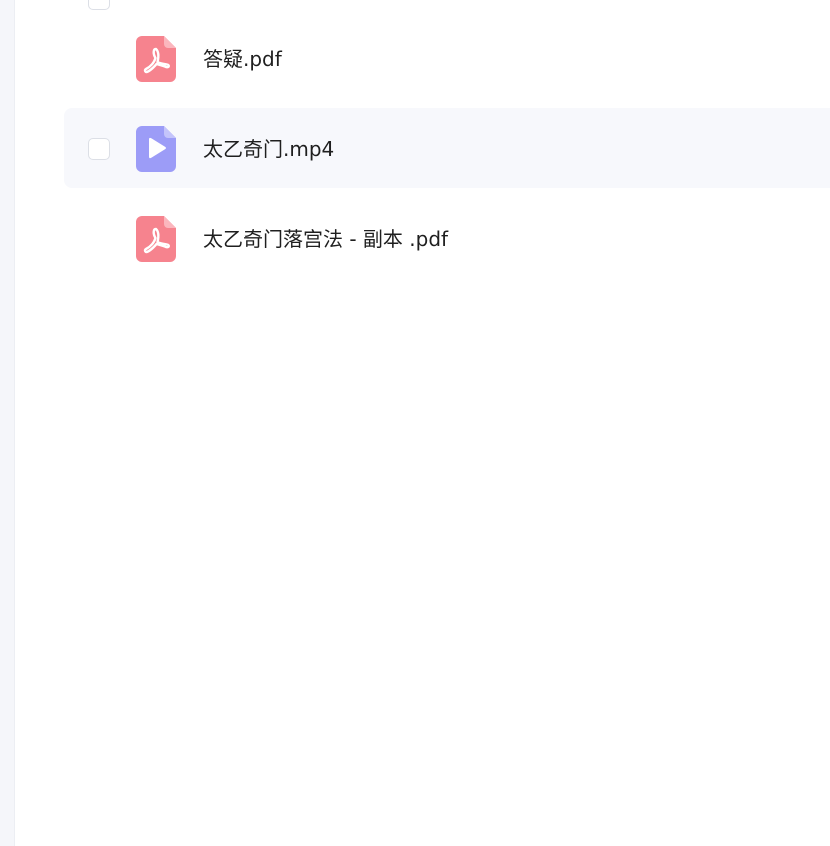 Image resolution: width=830 pixels, height=846 pixels. I want to click on file-row-video: 太乙奇门.mp4, so click(447, 148).